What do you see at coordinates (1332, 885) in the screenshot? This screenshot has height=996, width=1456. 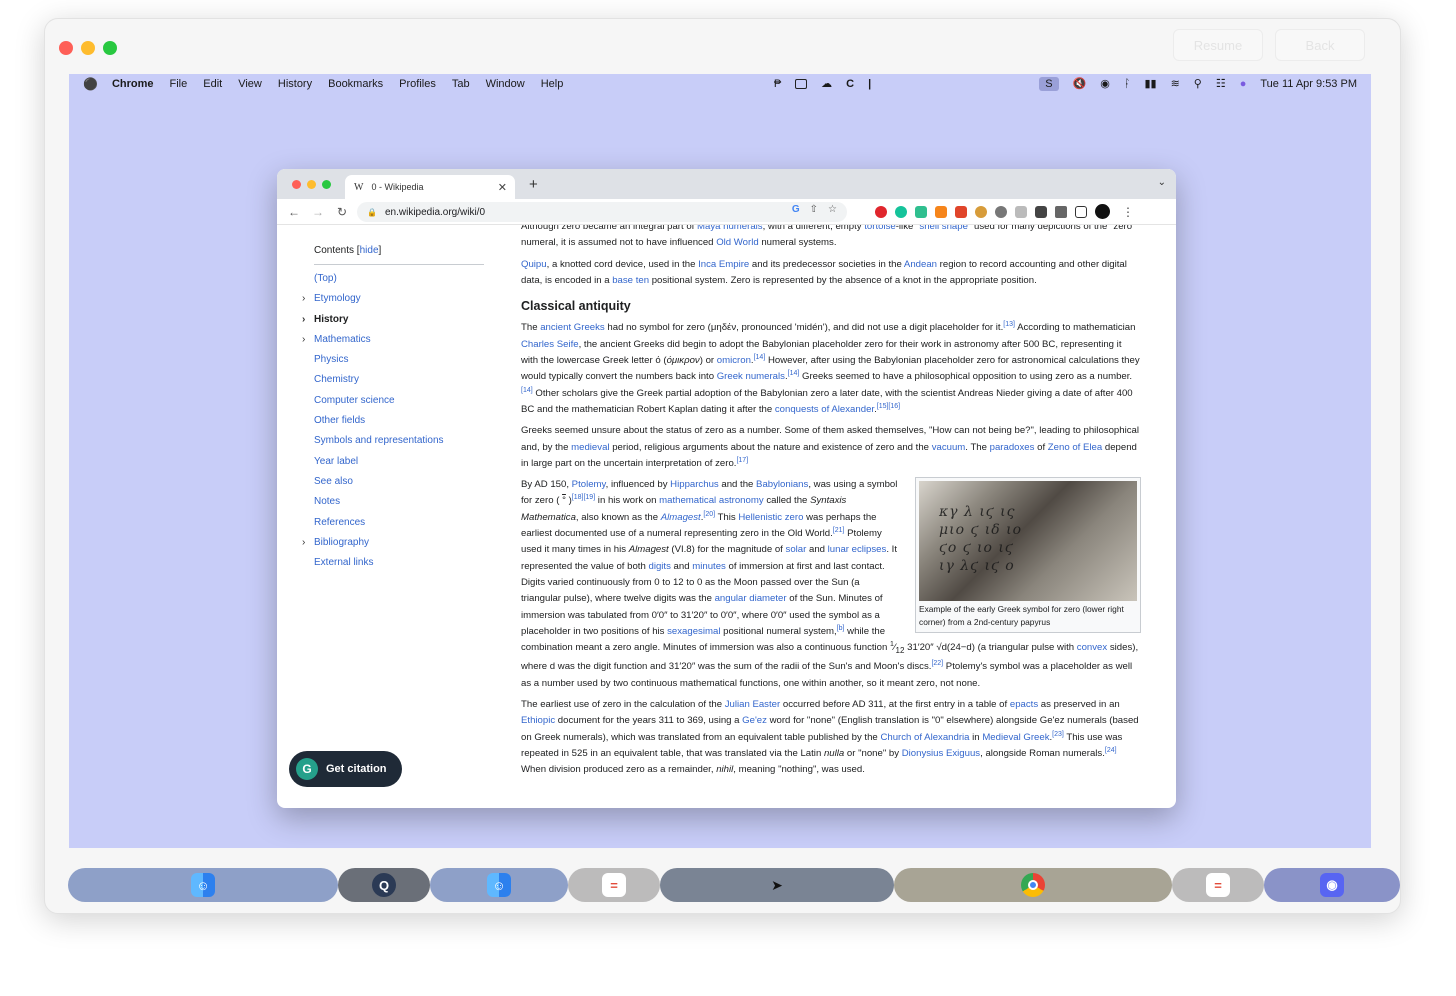 I see `dock-item-discord: ◉` at bounding box center [1332, 885].